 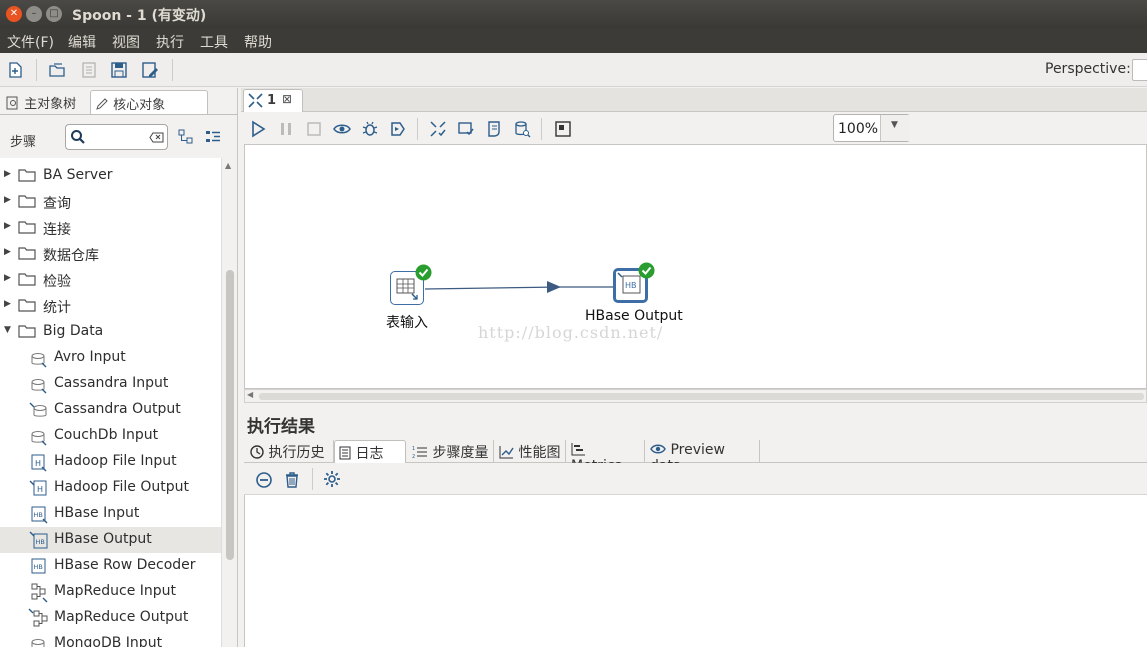 I want to click on tree-step-cassandra-output: Cassandra Output, so click(x=110, y=410).